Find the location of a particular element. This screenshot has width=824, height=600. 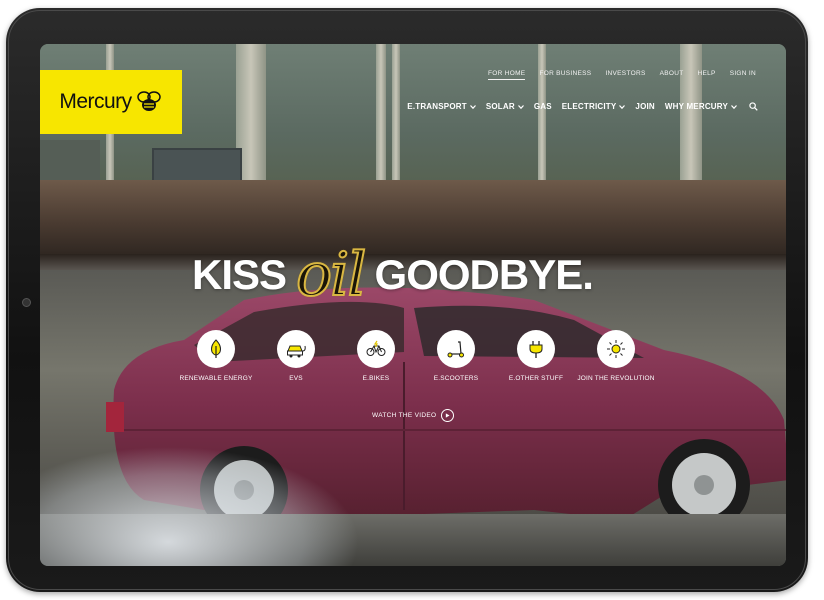

top-nav-investors: INVESTORS is located at coordinates (625, 75).